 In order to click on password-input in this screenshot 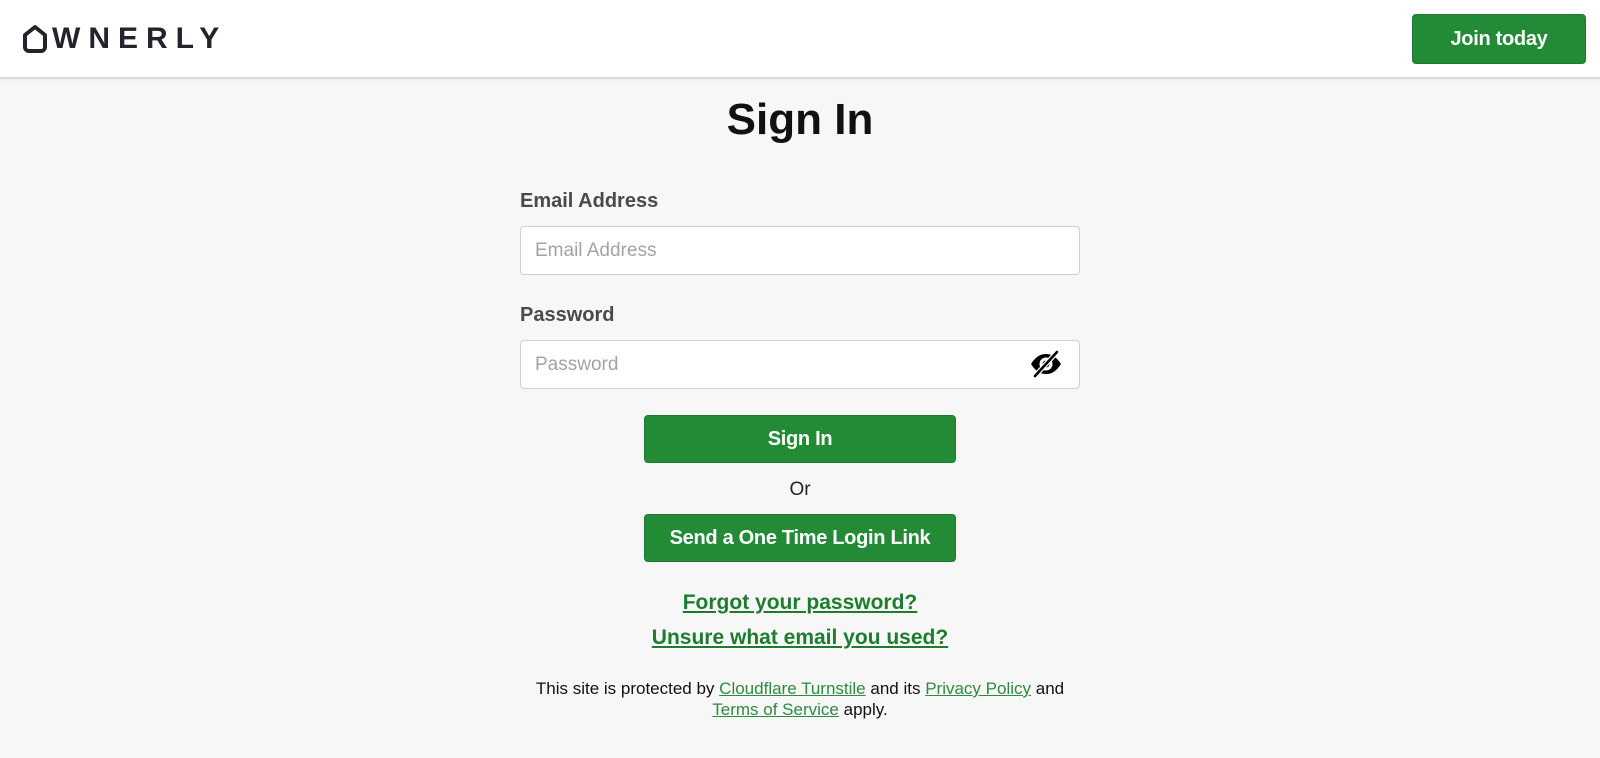, I will do `click(800, 364)`.